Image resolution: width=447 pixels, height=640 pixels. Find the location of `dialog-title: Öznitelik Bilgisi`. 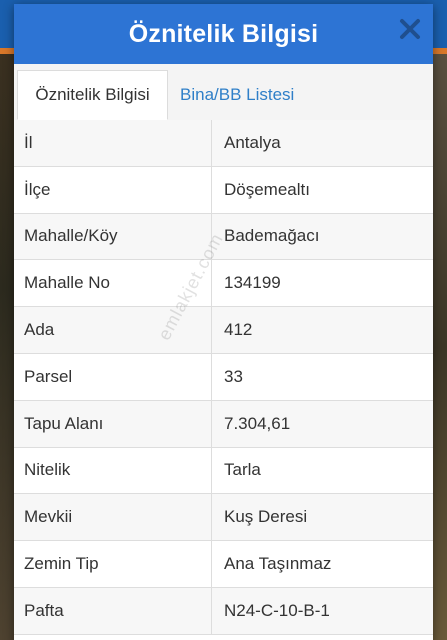

dialog-title: Öznitelik Bilgisi is located at coordinates (223, 33).